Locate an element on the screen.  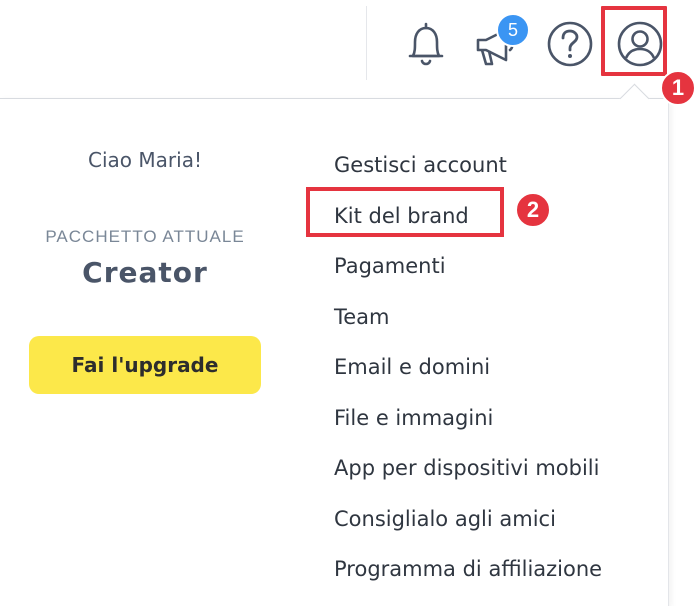
menu-item-affiliate-program: Programma di affiliazione is located at coordinates (468, 569).